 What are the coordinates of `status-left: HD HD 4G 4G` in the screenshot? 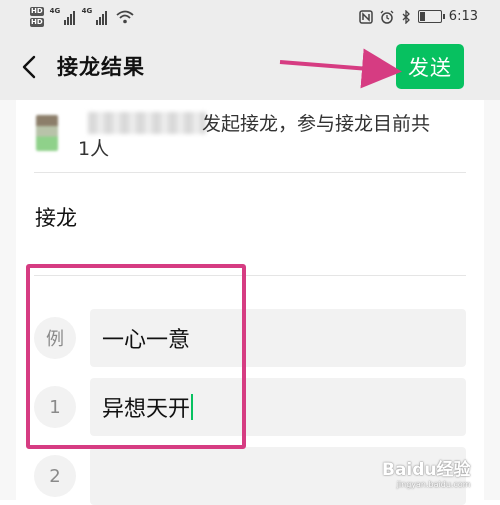 It's located at (82, 17).